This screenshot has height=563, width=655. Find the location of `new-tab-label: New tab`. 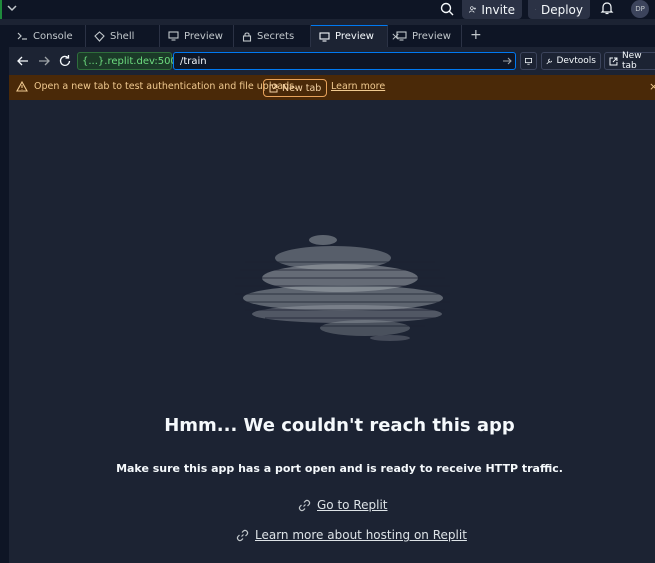

new-tab-label: New tab is located at coordinates (631, 61).